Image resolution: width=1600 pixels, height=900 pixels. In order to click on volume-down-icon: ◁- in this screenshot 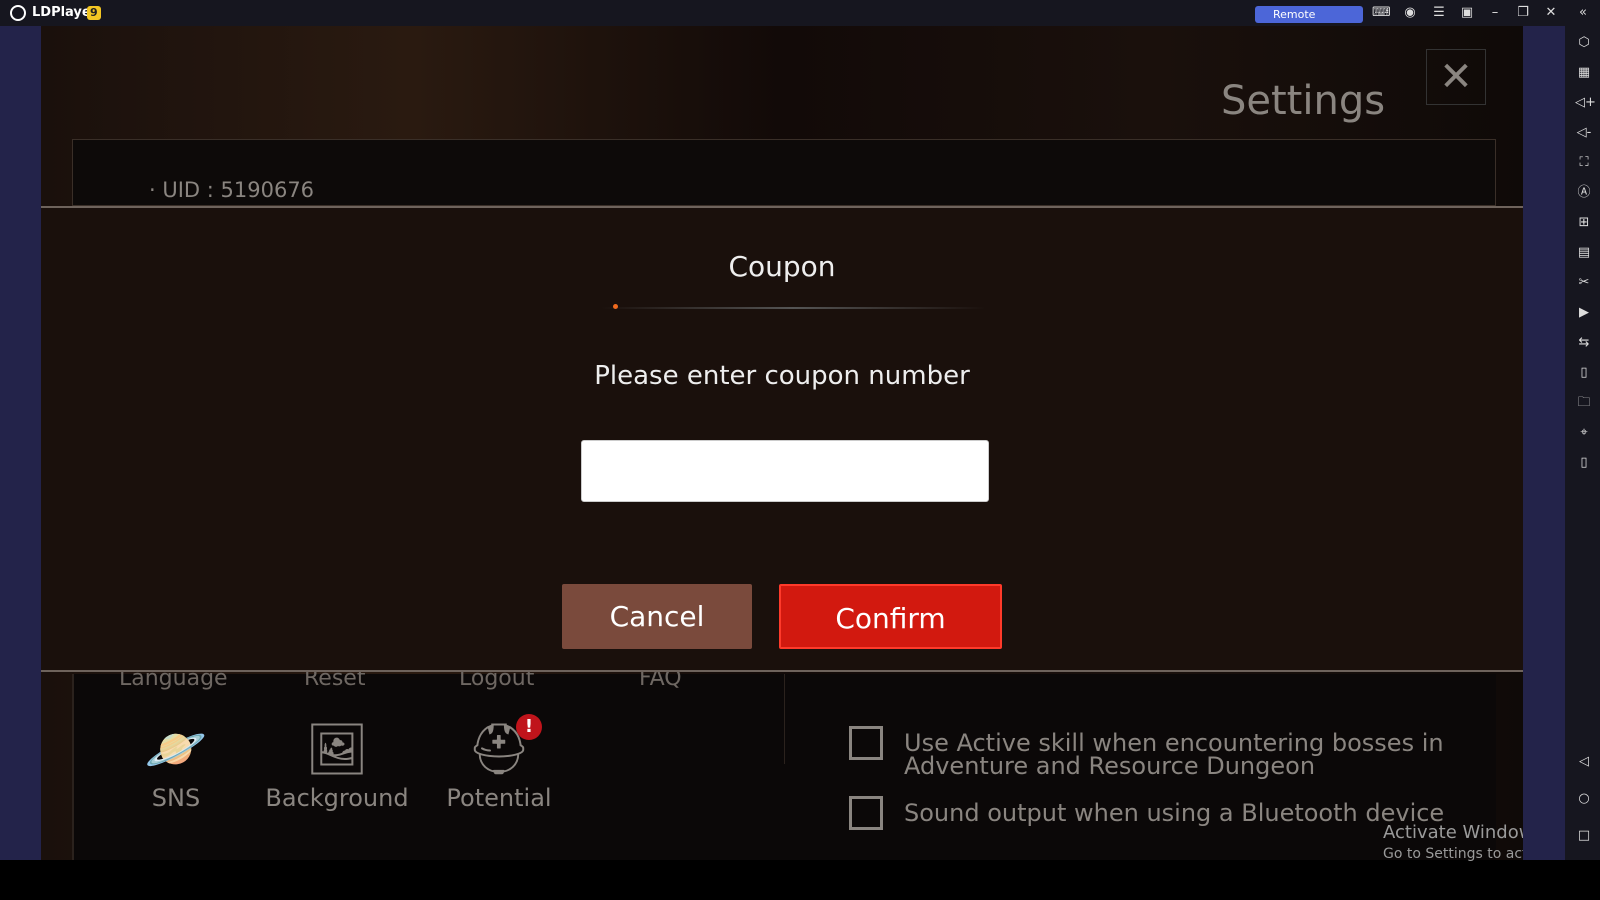, I will do `click(1584, 133)`.